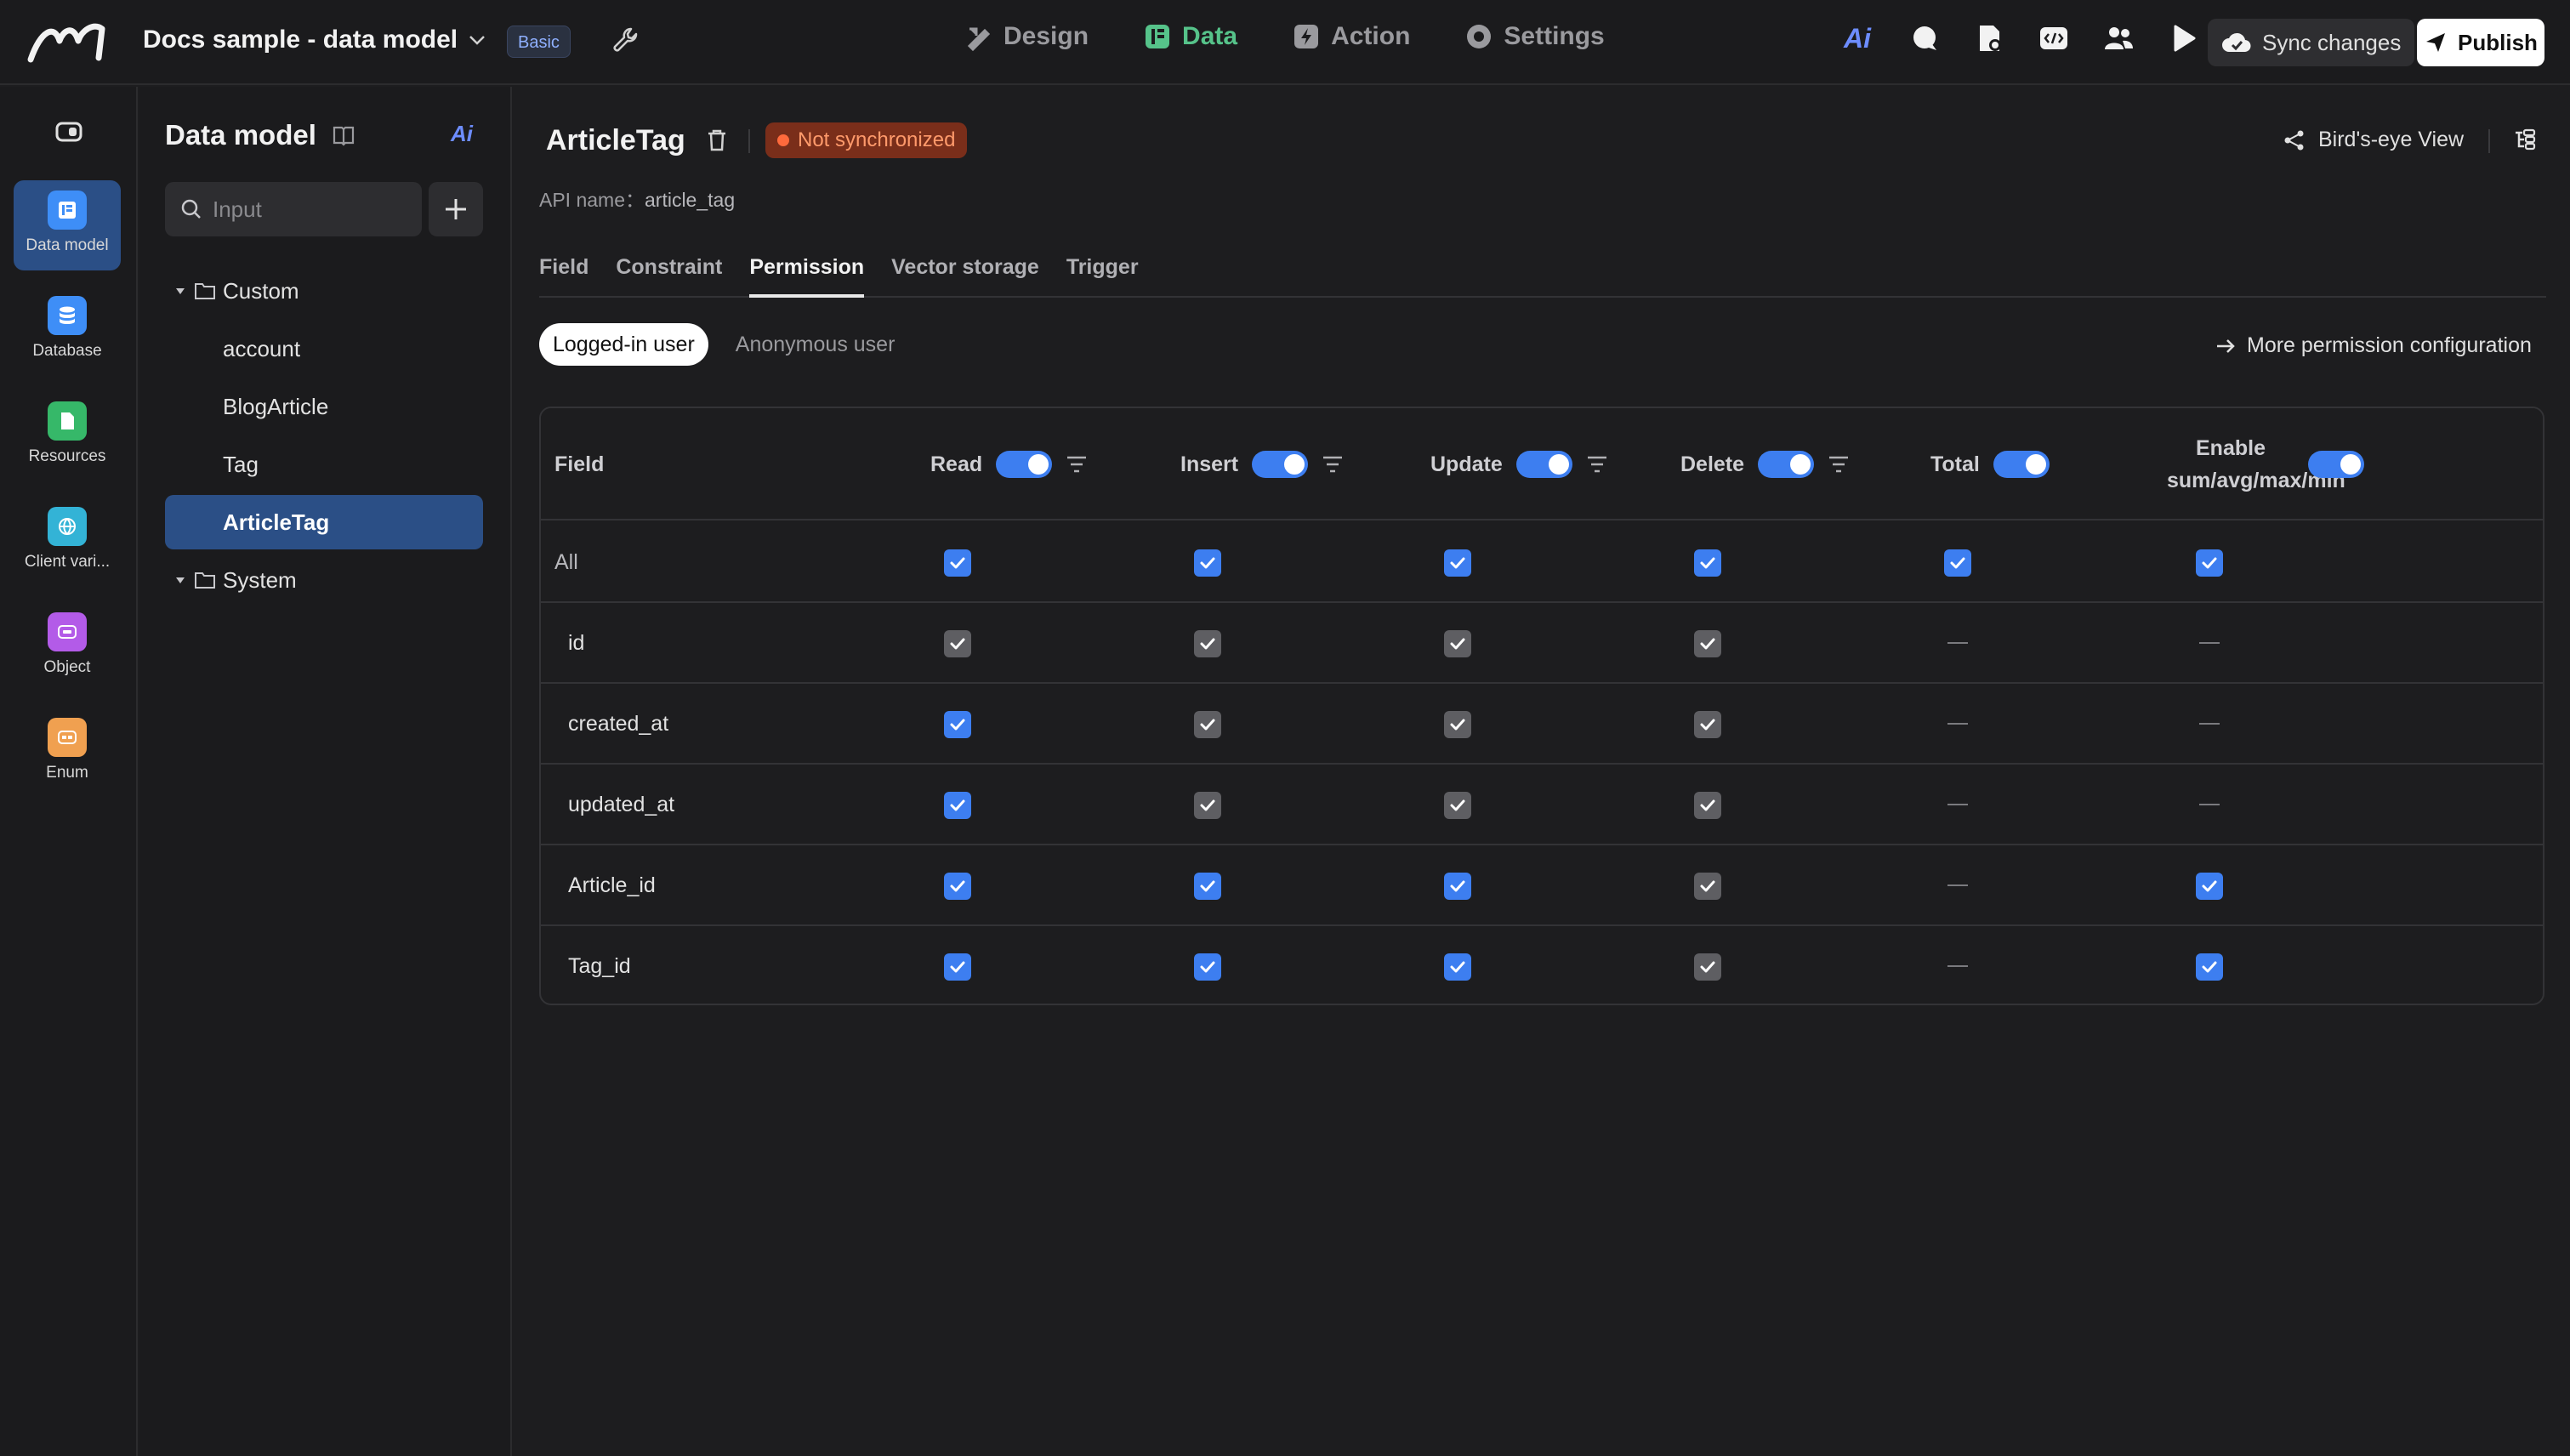  I want to click on header-update: Update, so click(1519, 464).